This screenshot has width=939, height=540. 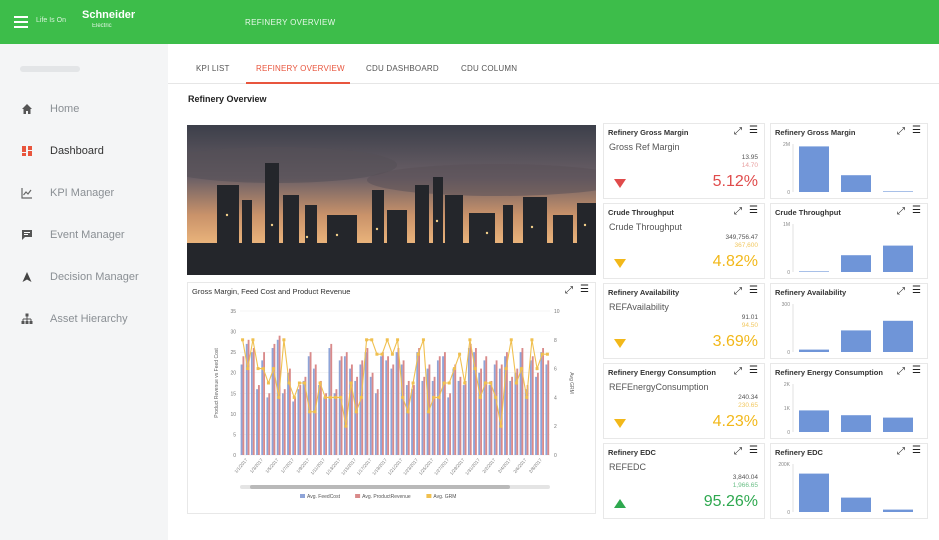 What do you see at coordinates (786, 225) in the screenshot?
I see `mini-tick-label: 1M` at bounding box center [786, 225].